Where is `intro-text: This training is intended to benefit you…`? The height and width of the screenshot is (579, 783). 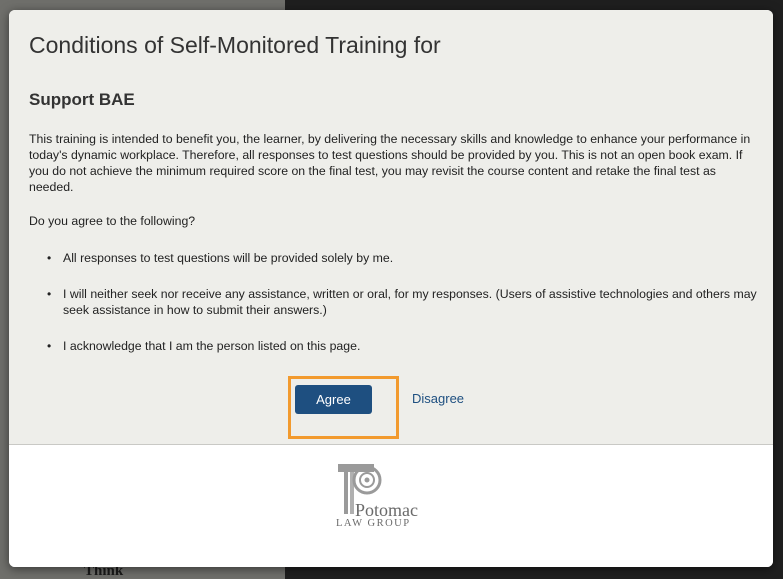 intro-text: This training is intended to benefit you… is located at coordinates (390, 163).